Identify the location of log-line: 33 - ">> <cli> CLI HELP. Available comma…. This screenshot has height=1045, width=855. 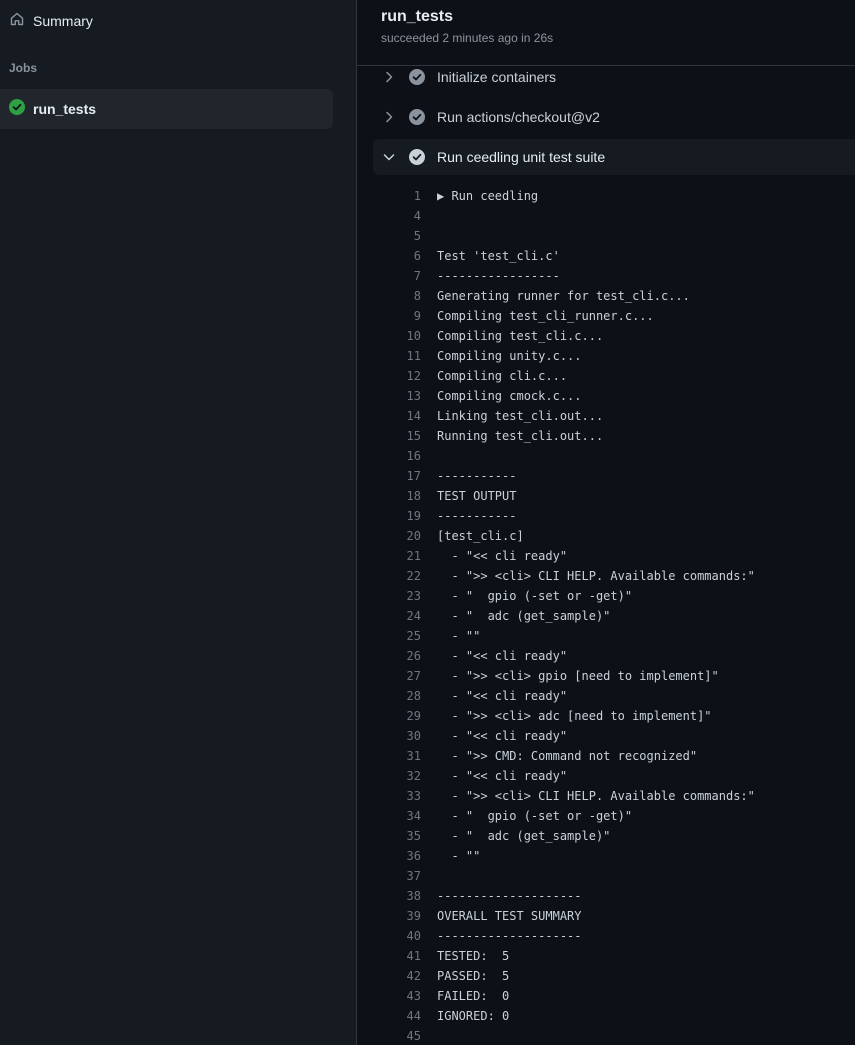
(606, 796).